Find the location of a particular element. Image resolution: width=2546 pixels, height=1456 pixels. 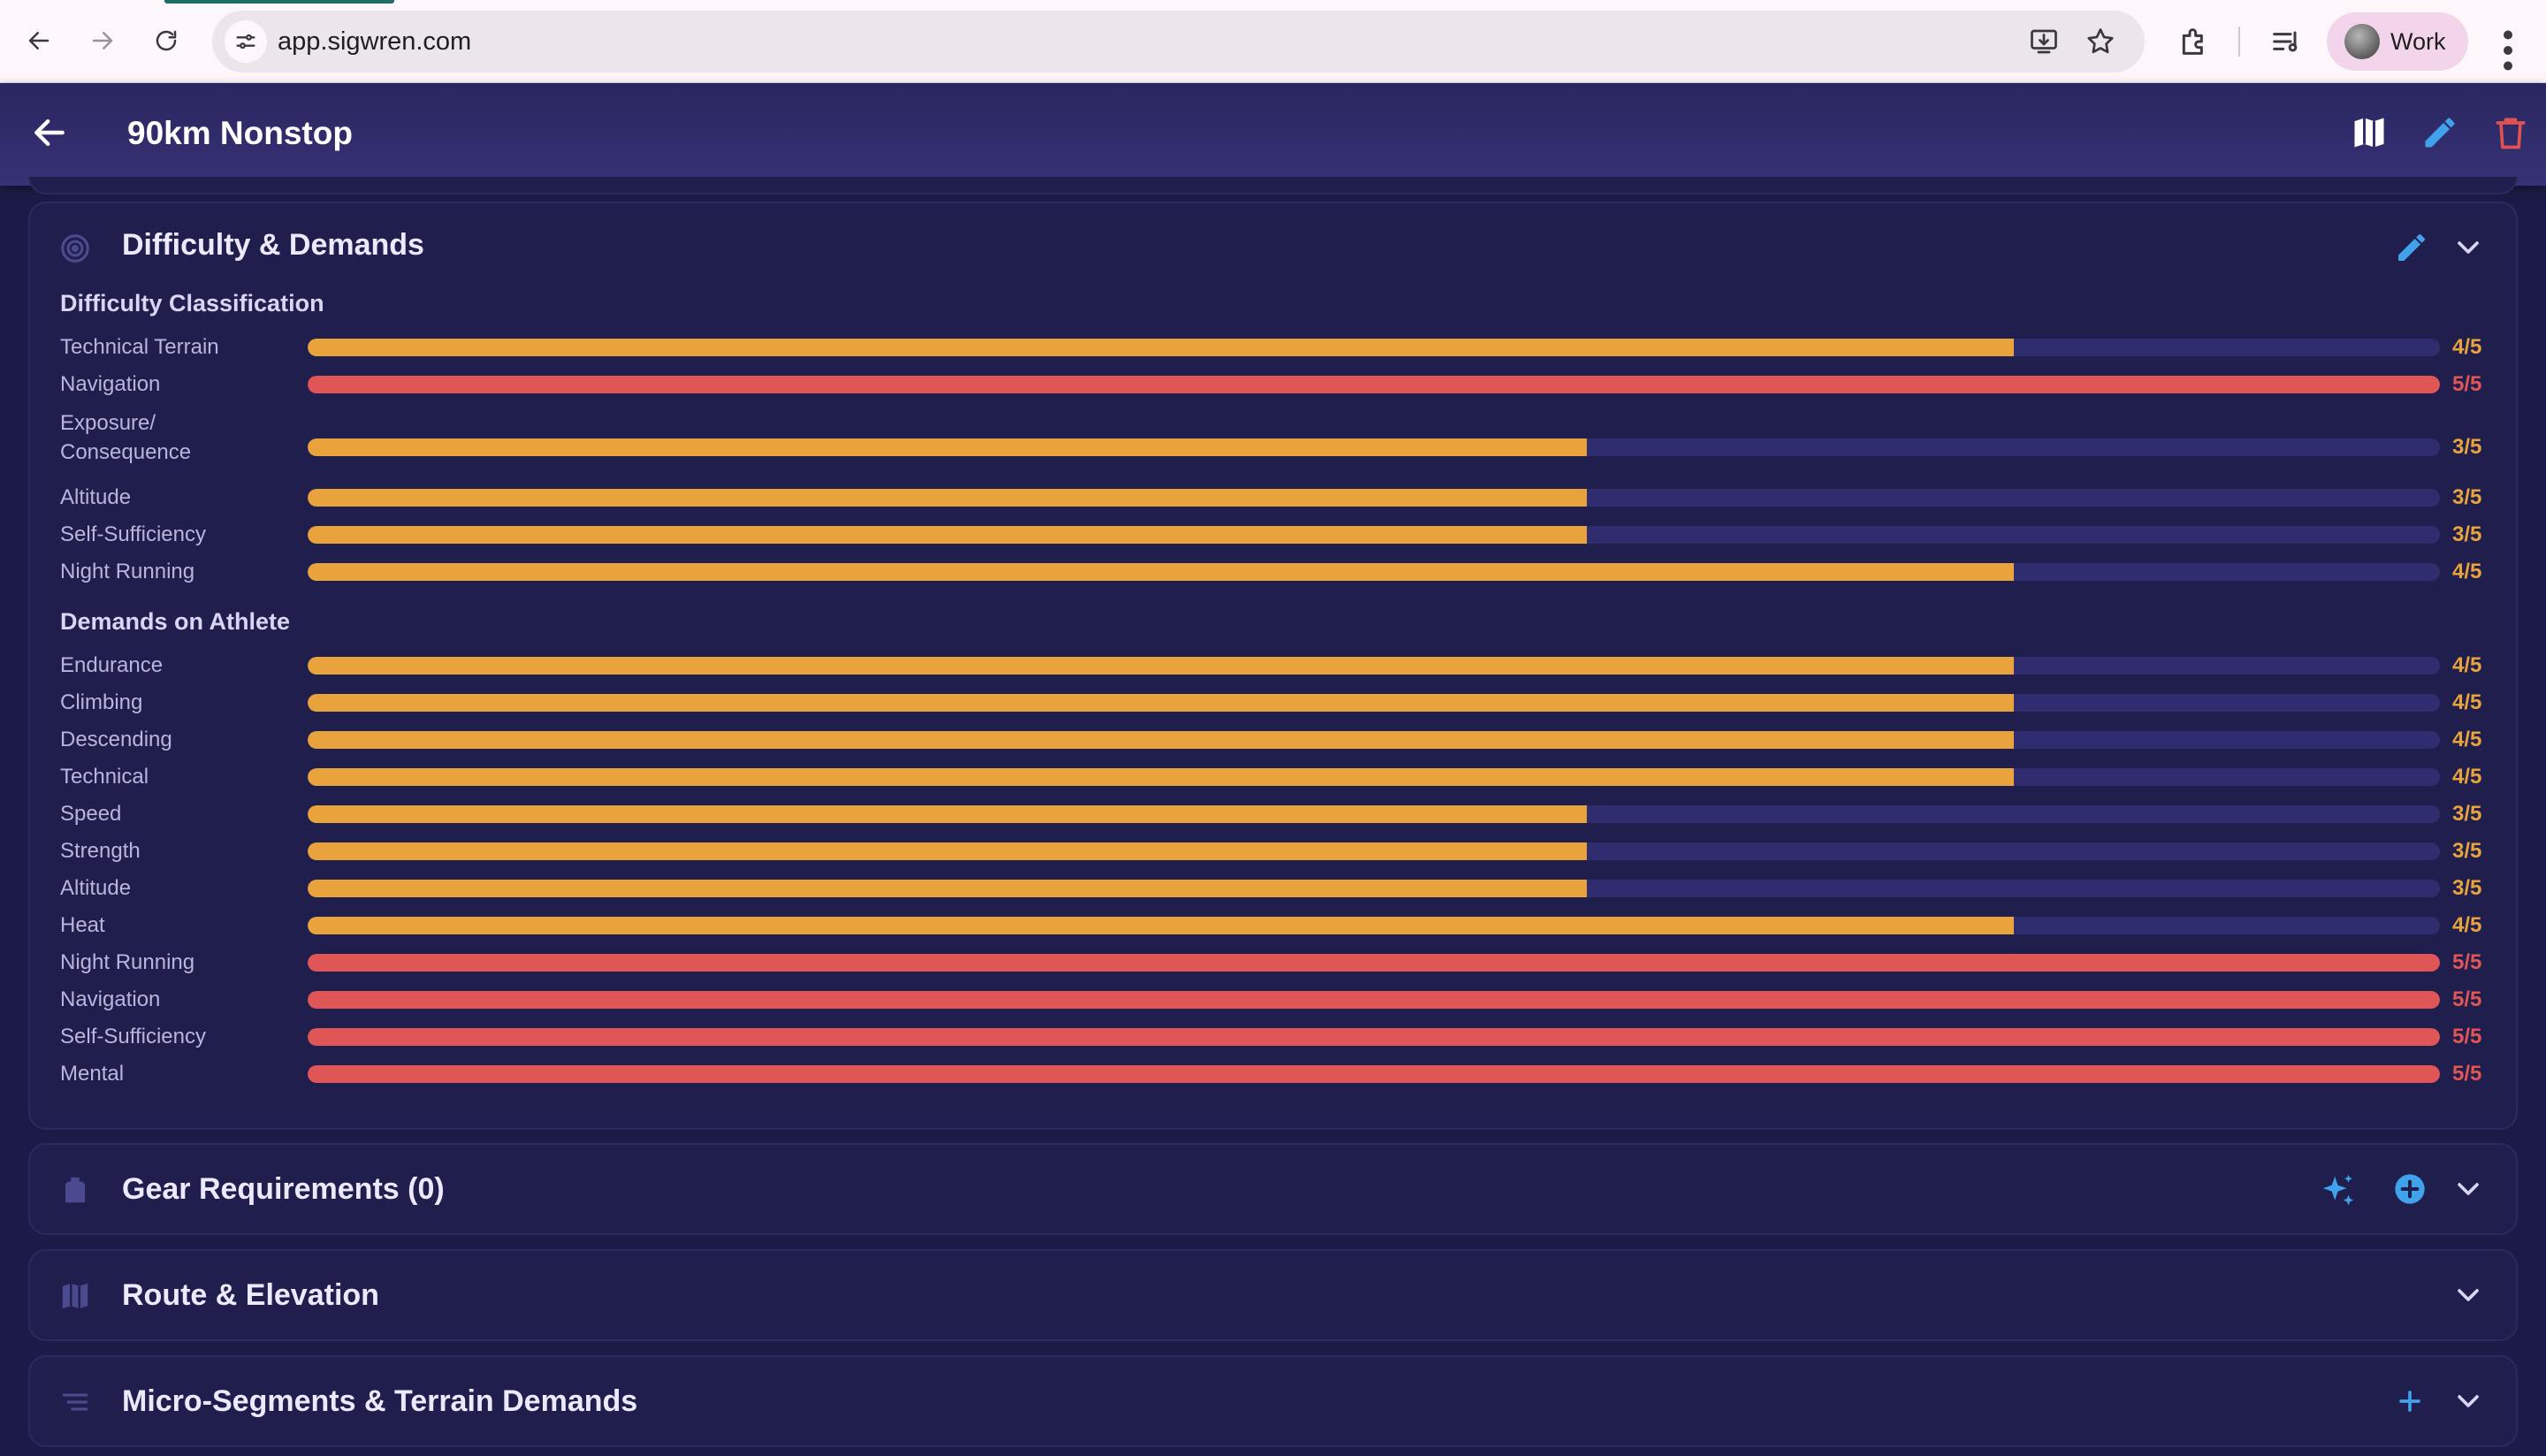

delete-trash-icon is located at coordinates (2510, 132).